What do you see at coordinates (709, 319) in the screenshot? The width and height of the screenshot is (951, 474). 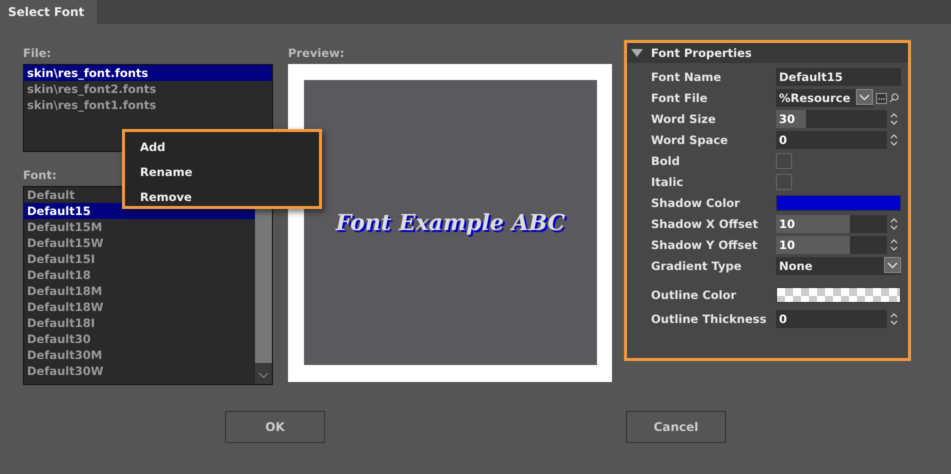 I see `property-label: Outline Thickness` at bounding box center [709, 319].